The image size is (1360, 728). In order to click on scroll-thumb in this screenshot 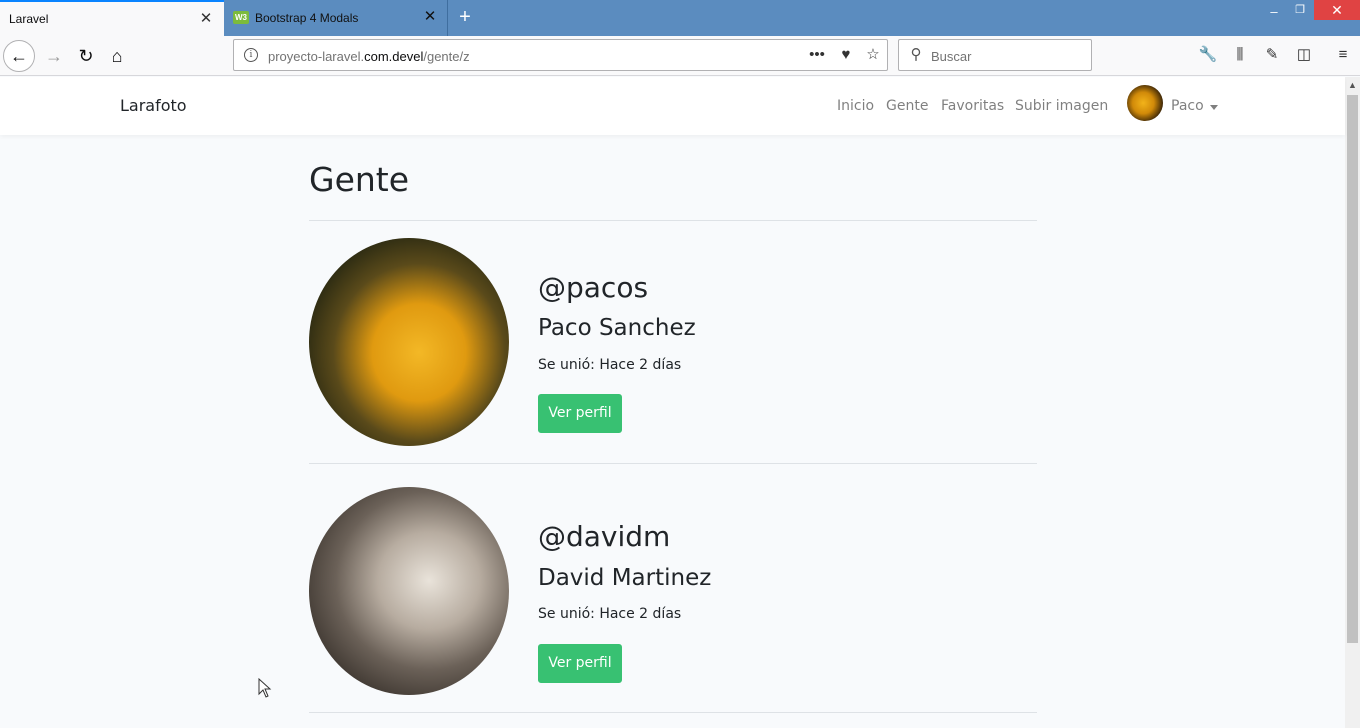, I will do `click(1352, 369)`.